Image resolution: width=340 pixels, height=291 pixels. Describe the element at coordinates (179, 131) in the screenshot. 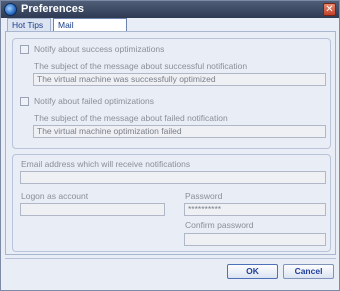

I see `failed-subject-field: The virtual machine optimization failed` at that location.